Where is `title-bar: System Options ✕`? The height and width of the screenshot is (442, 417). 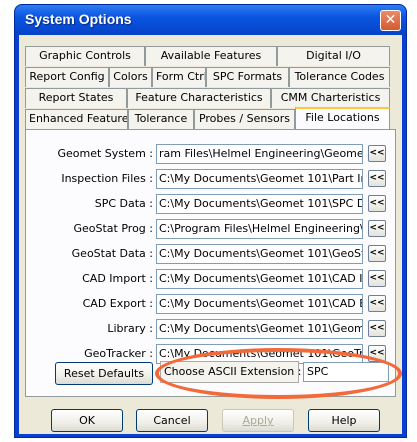
title-bar: System Options ✕ is located at coordinates (210, 20).